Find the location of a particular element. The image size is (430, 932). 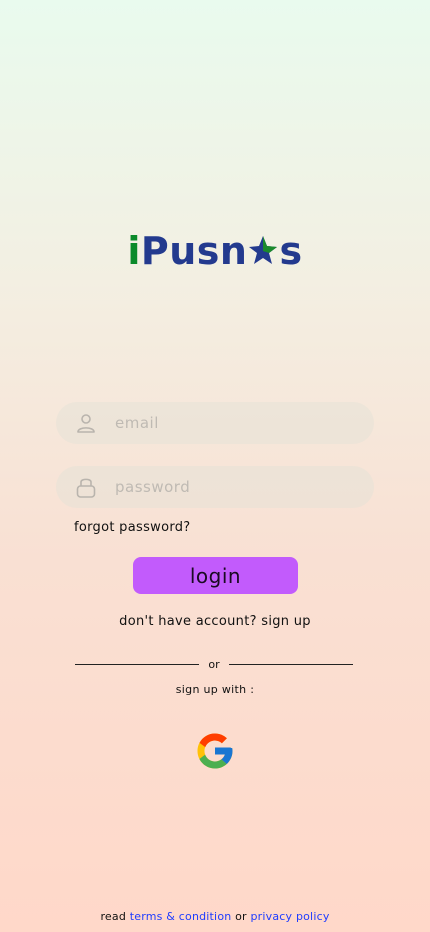

legal-footer: read terms & condition or privacy policy is located at coordinates (215, 916).